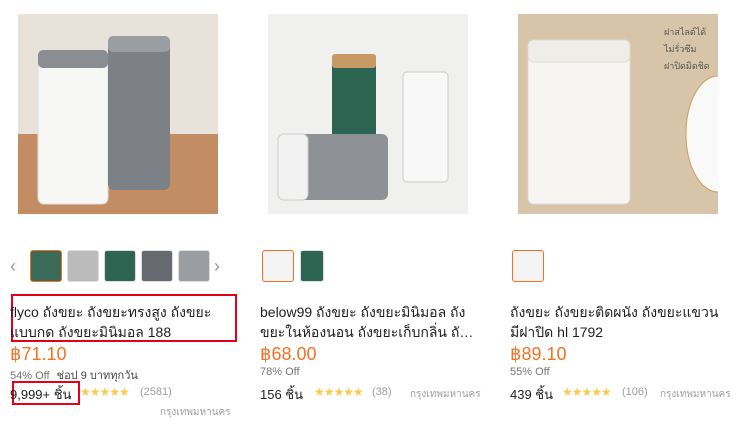  Describe the element at coordinates (13, 266) in the screenshot. I see `chevron-left-icon: ‹` at that location.